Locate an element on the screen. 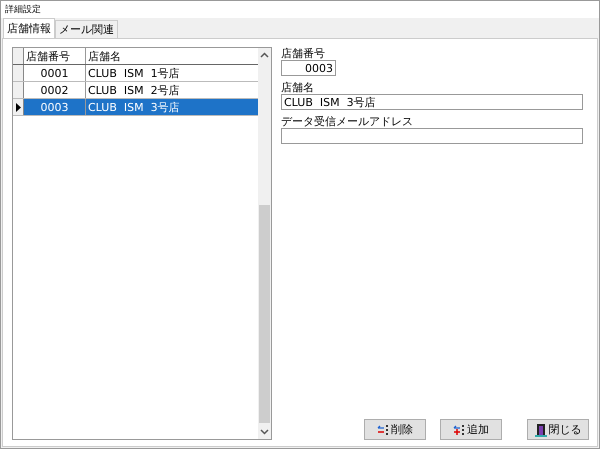 The width and height of the screenshot is (600, 449). tab: メール関連 is located at coordinates (86, 29).